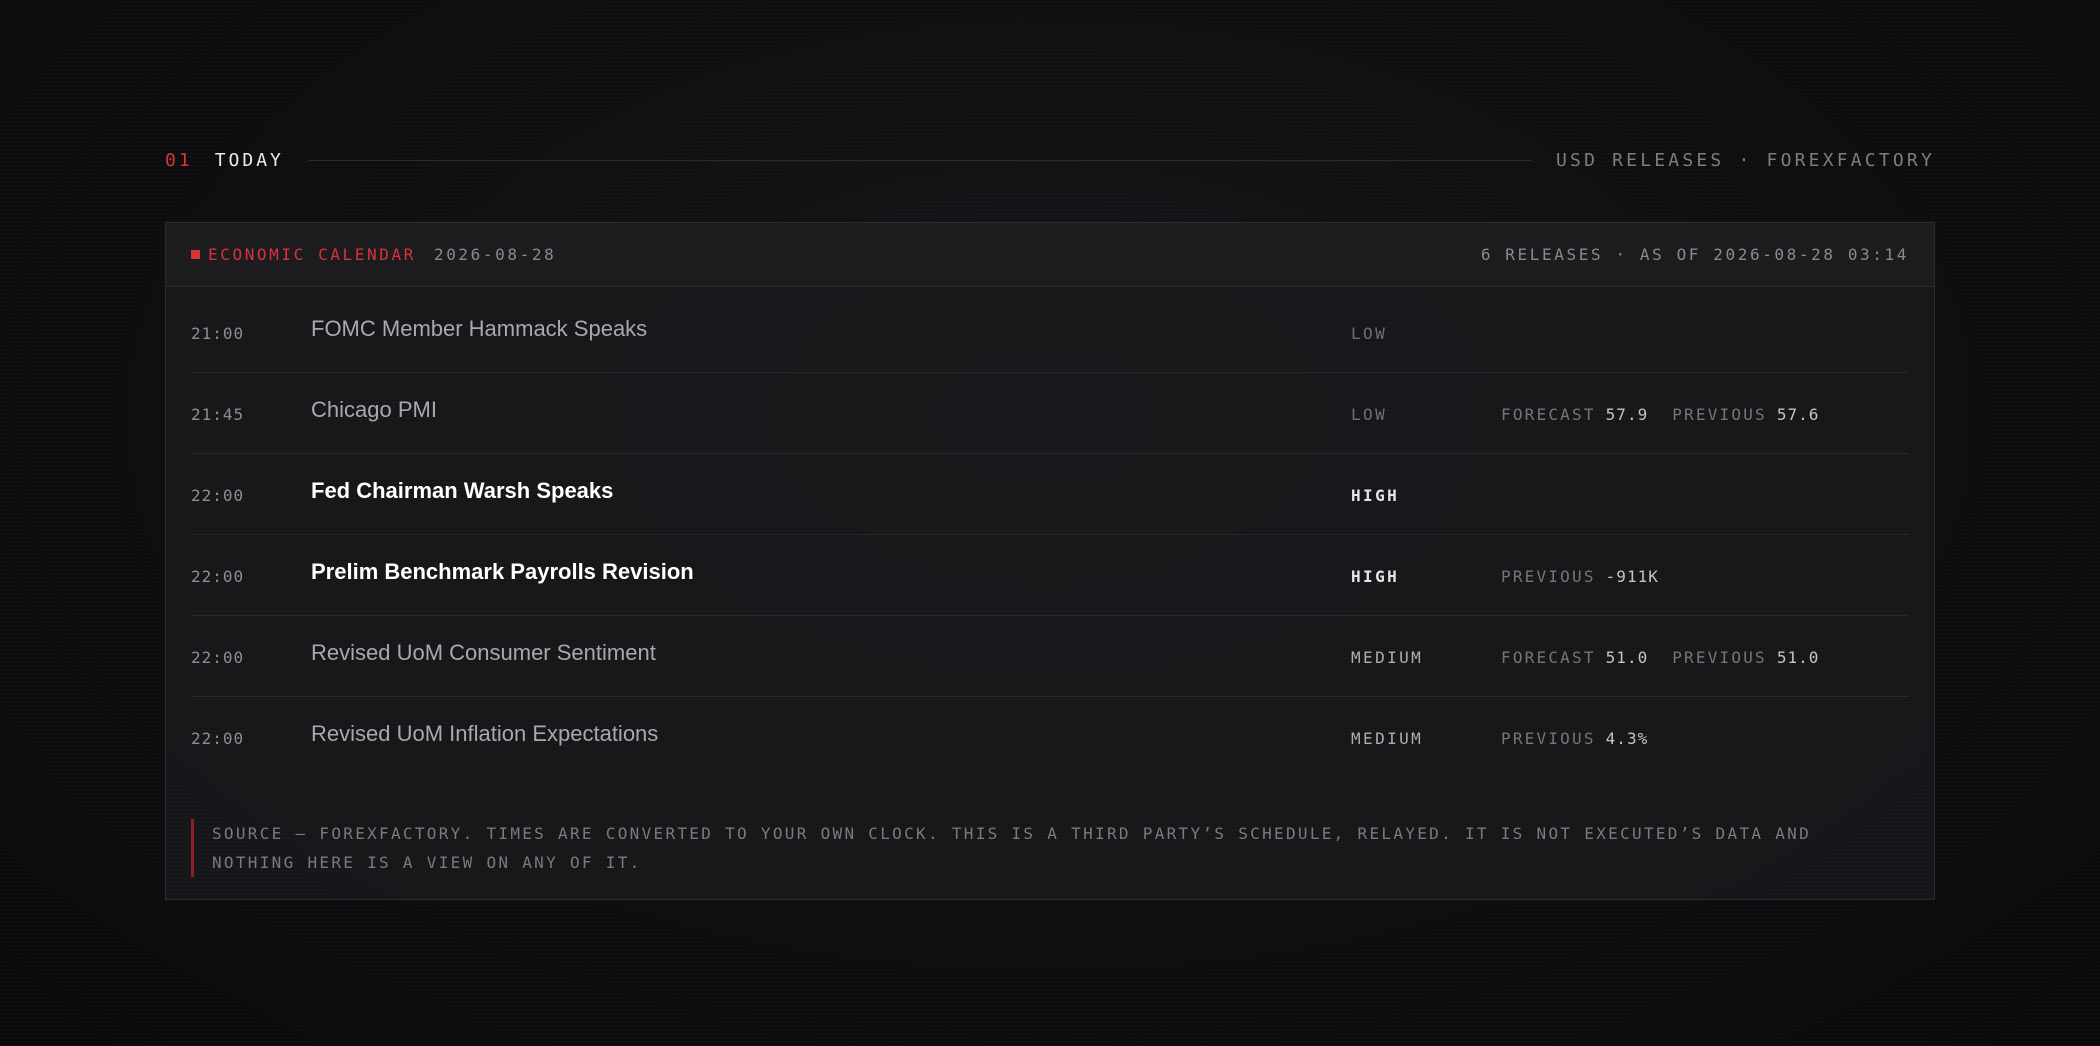  I want to click on event-name: FOMC Member Hammack Speaks, so click(479, 328).